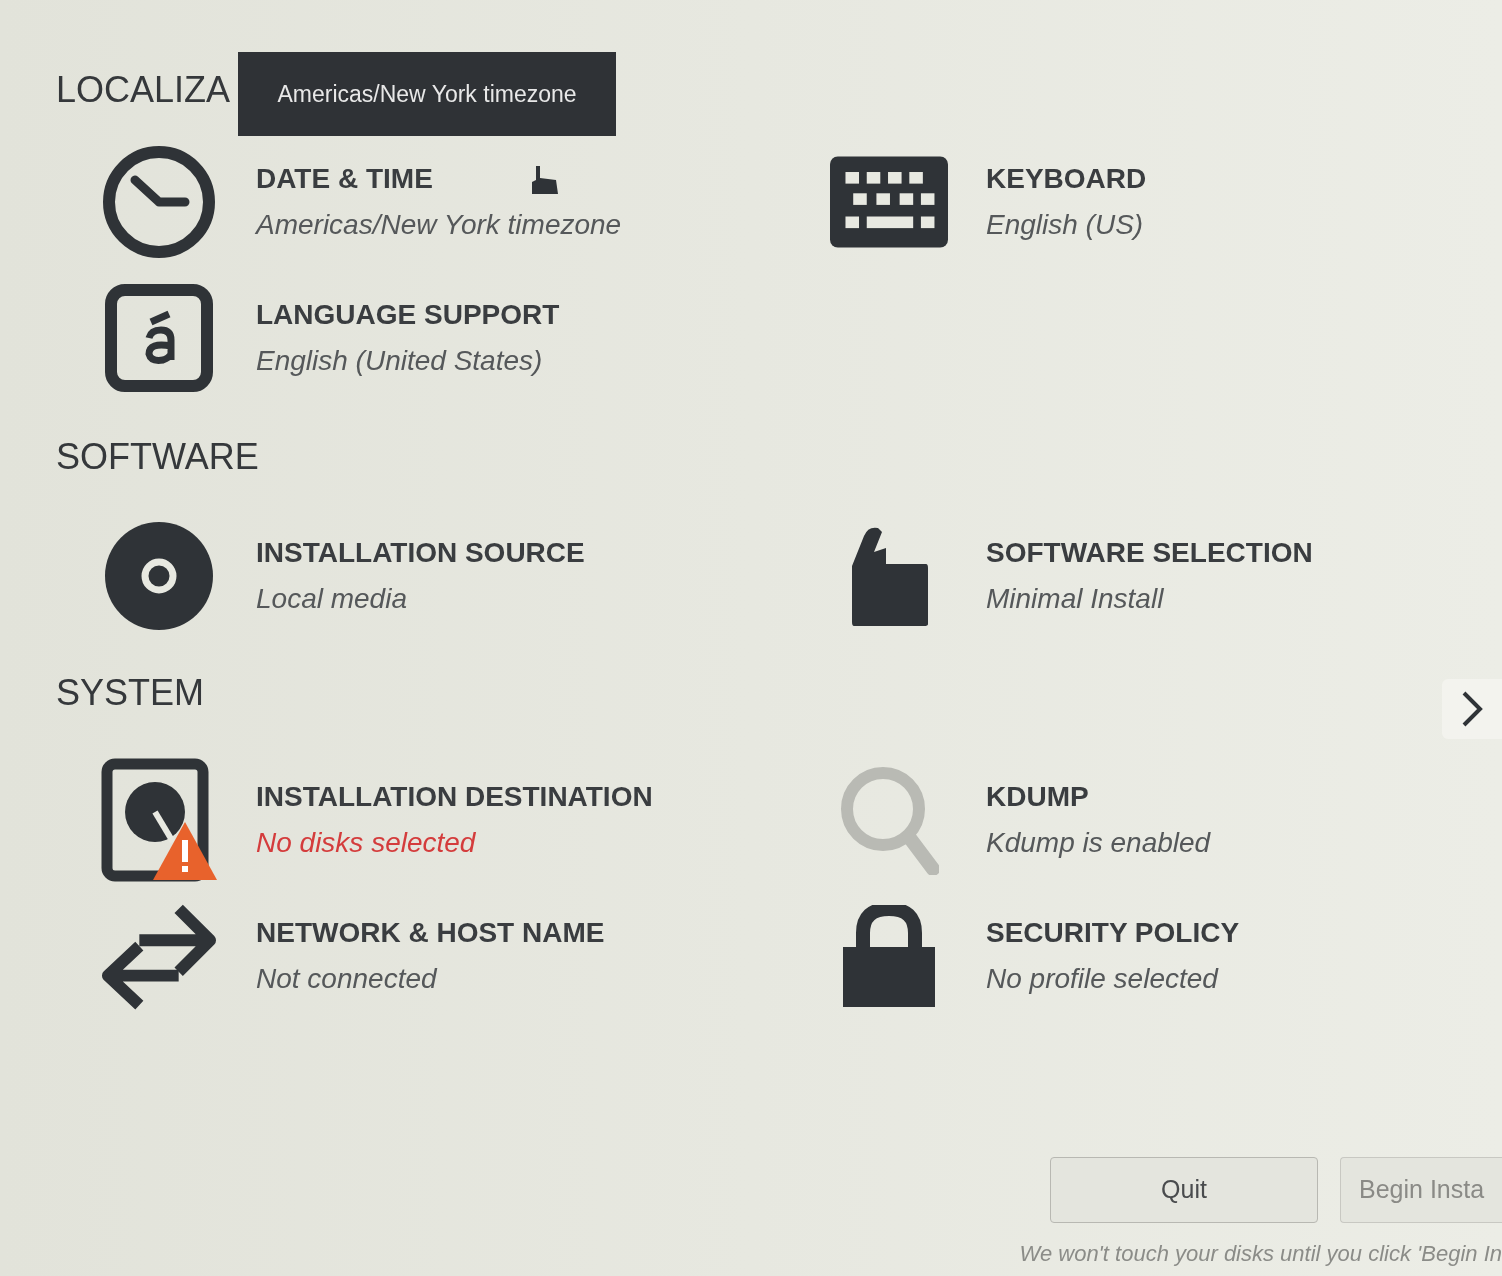 The image size is (1502, 1276). Describe the element at coordinates (430, 933) in the screenshot. I see `spoke-title: NETWORK & HOST NAME` at that location.